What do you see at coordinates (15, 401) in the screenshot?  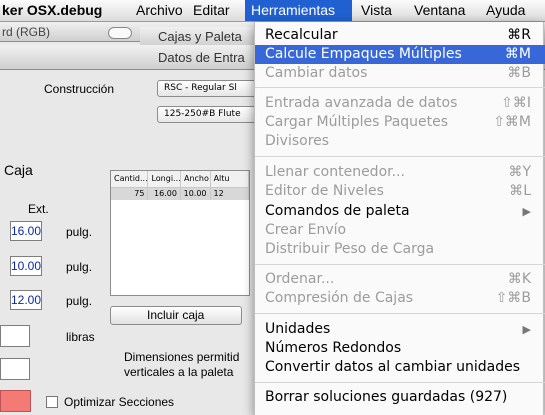 I see `color-swatch` at bounding box center [15, 401].